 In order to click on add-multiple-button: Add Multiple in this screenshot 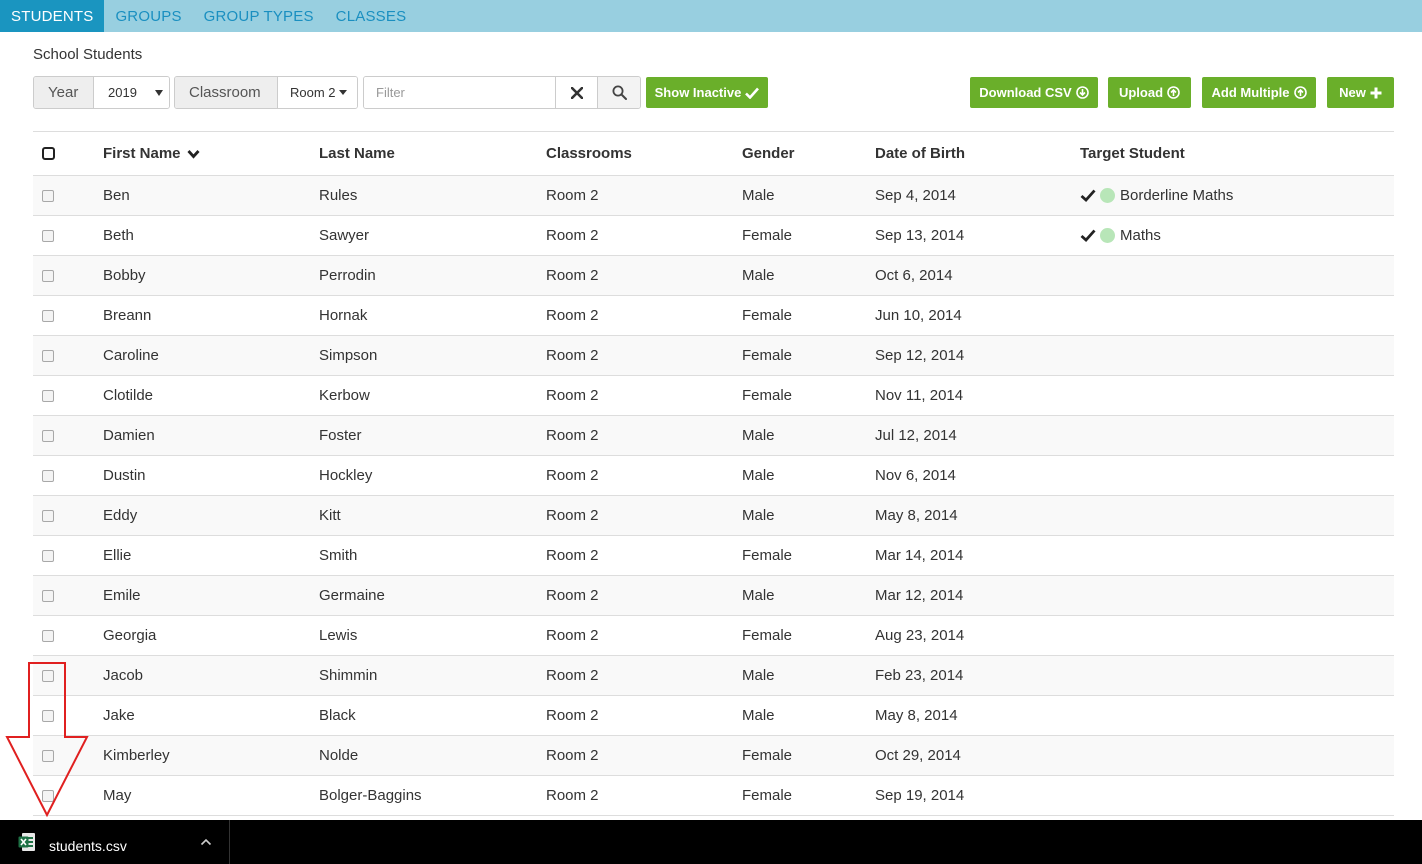, I will do `click(1259, 92)`.